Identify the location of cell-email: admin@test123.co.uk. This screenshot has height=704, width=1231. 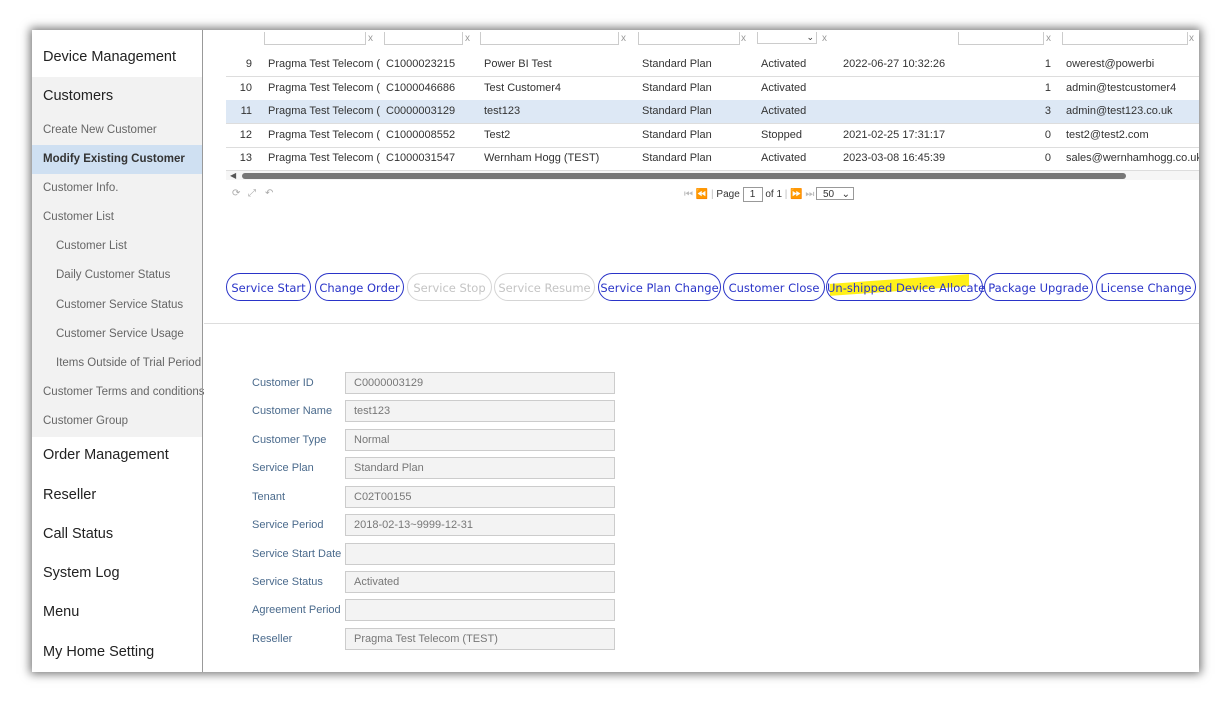
(1119, 111).